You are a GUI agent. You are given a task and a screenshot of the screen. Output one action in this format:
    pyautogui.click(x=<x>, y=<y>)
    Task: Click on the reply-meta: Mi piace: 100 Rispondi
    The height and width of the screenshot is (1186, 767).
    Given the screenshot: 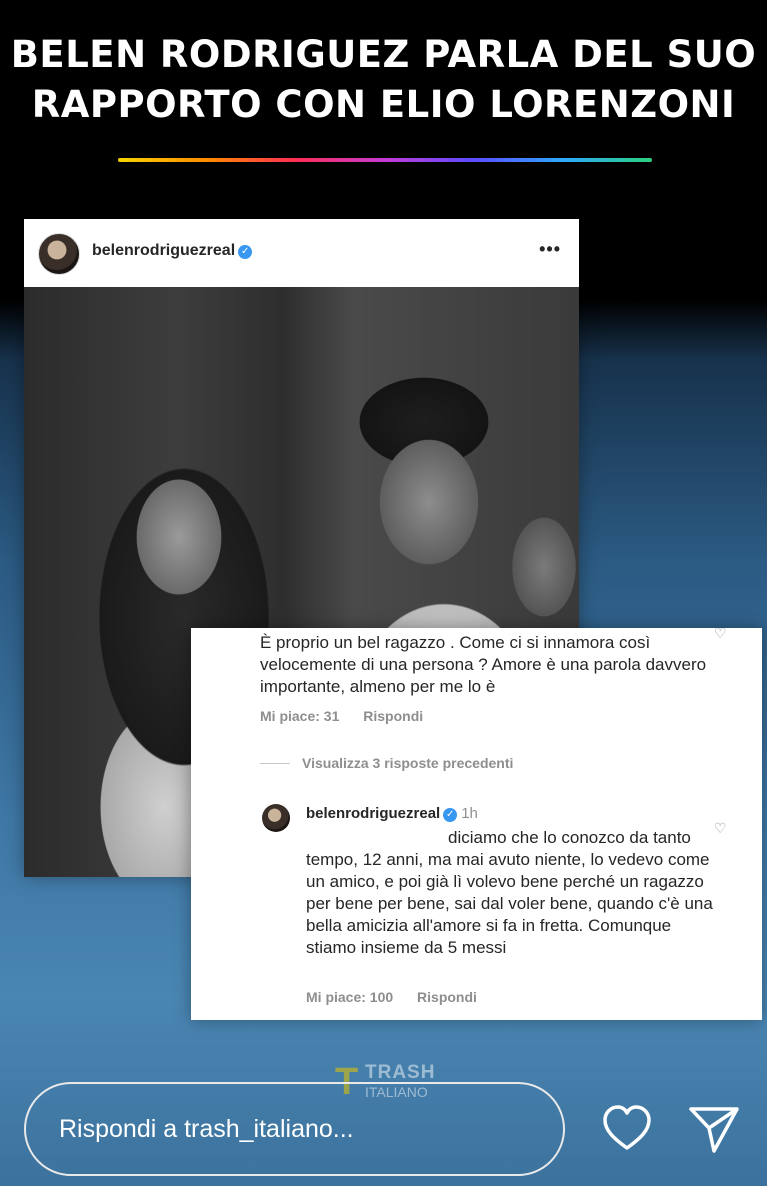 What is the action you would take?
    pyautogui.click(x=401, y=997)
    